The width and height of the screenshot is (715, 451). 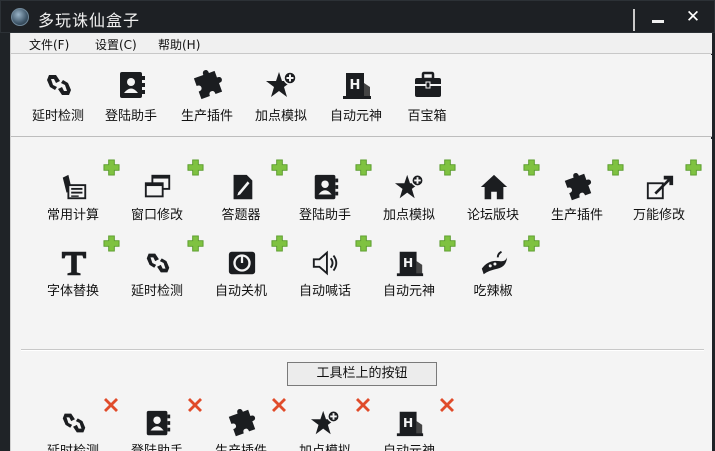 What do you see at coordinates (493, 291) in the screenshot?
I see `tool-item-label: 吃辣椒` at bounding box center [493, 291].